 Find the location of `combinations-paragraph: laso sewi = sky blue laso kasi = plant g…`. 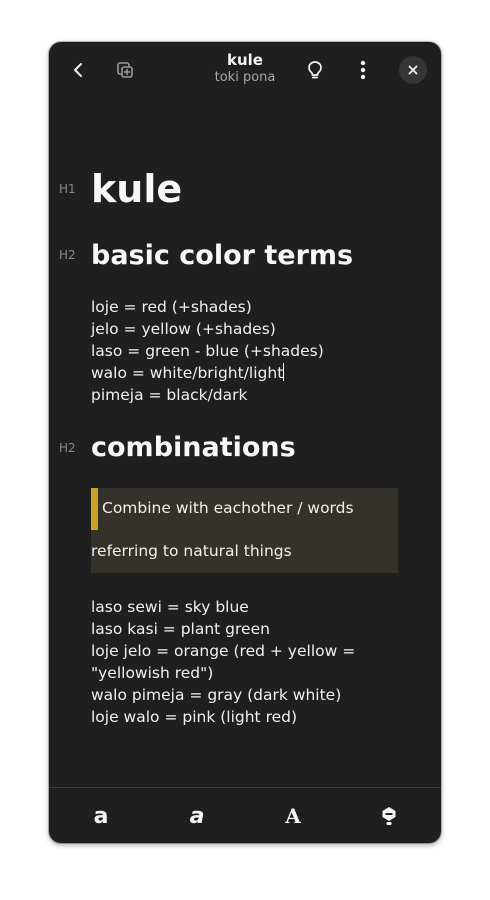

combinations-paragraph: laso sewi = sky blue laso kasi = plant g… is located at coordinates (251, 662).